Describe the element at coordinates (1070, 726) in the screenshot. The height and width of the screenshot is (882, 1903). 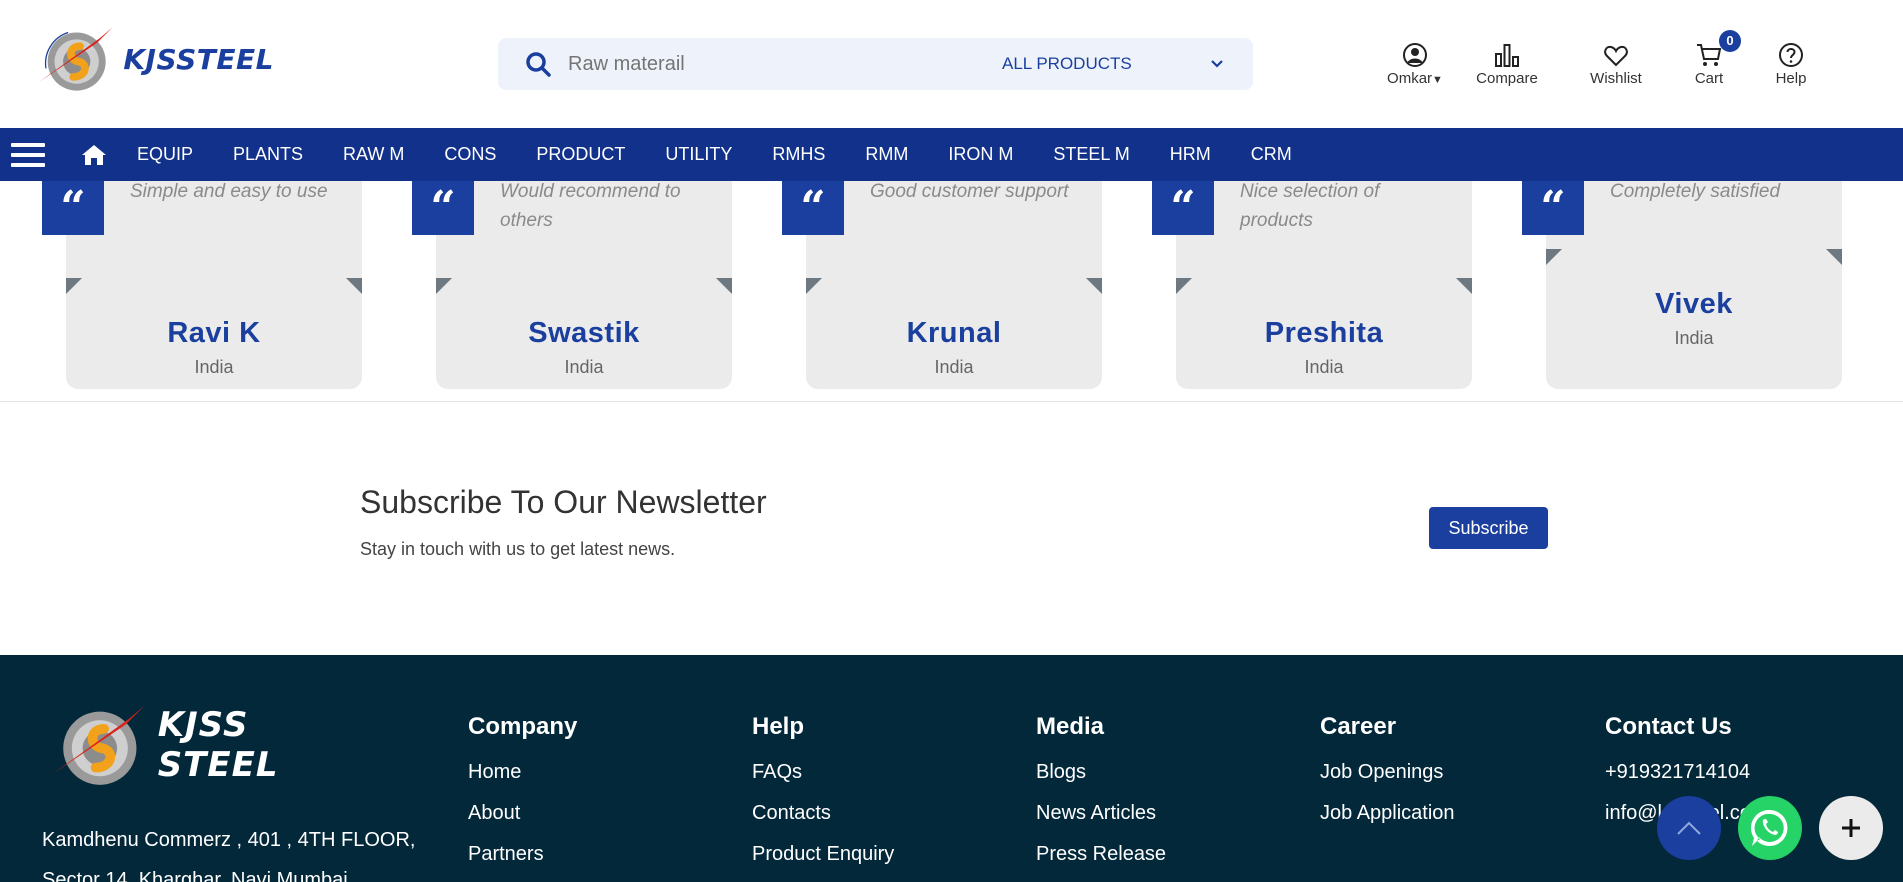
I see `footer-col-title: Media` at that location.